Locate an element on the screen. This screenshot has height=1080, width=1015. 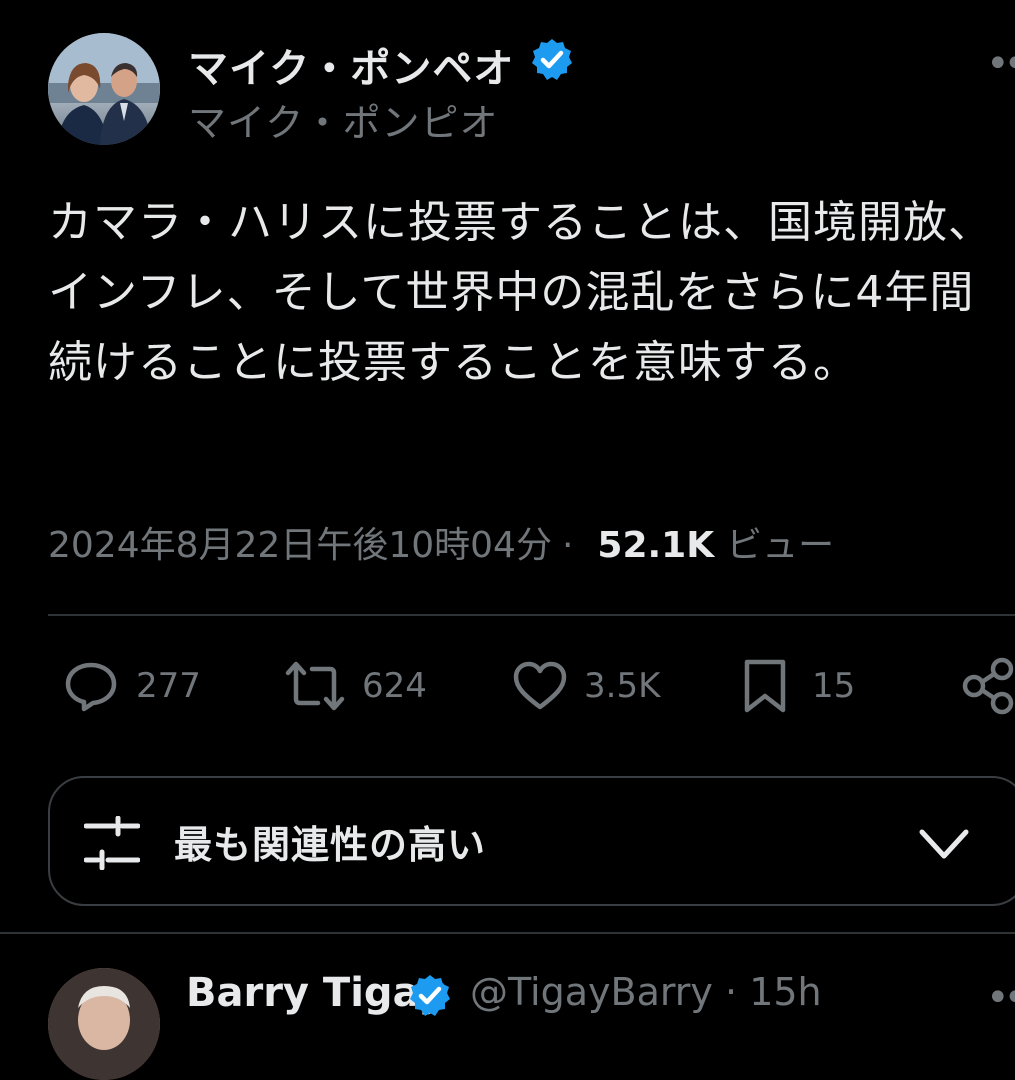
reply-time: 15h is located at coordinates (785, 992).